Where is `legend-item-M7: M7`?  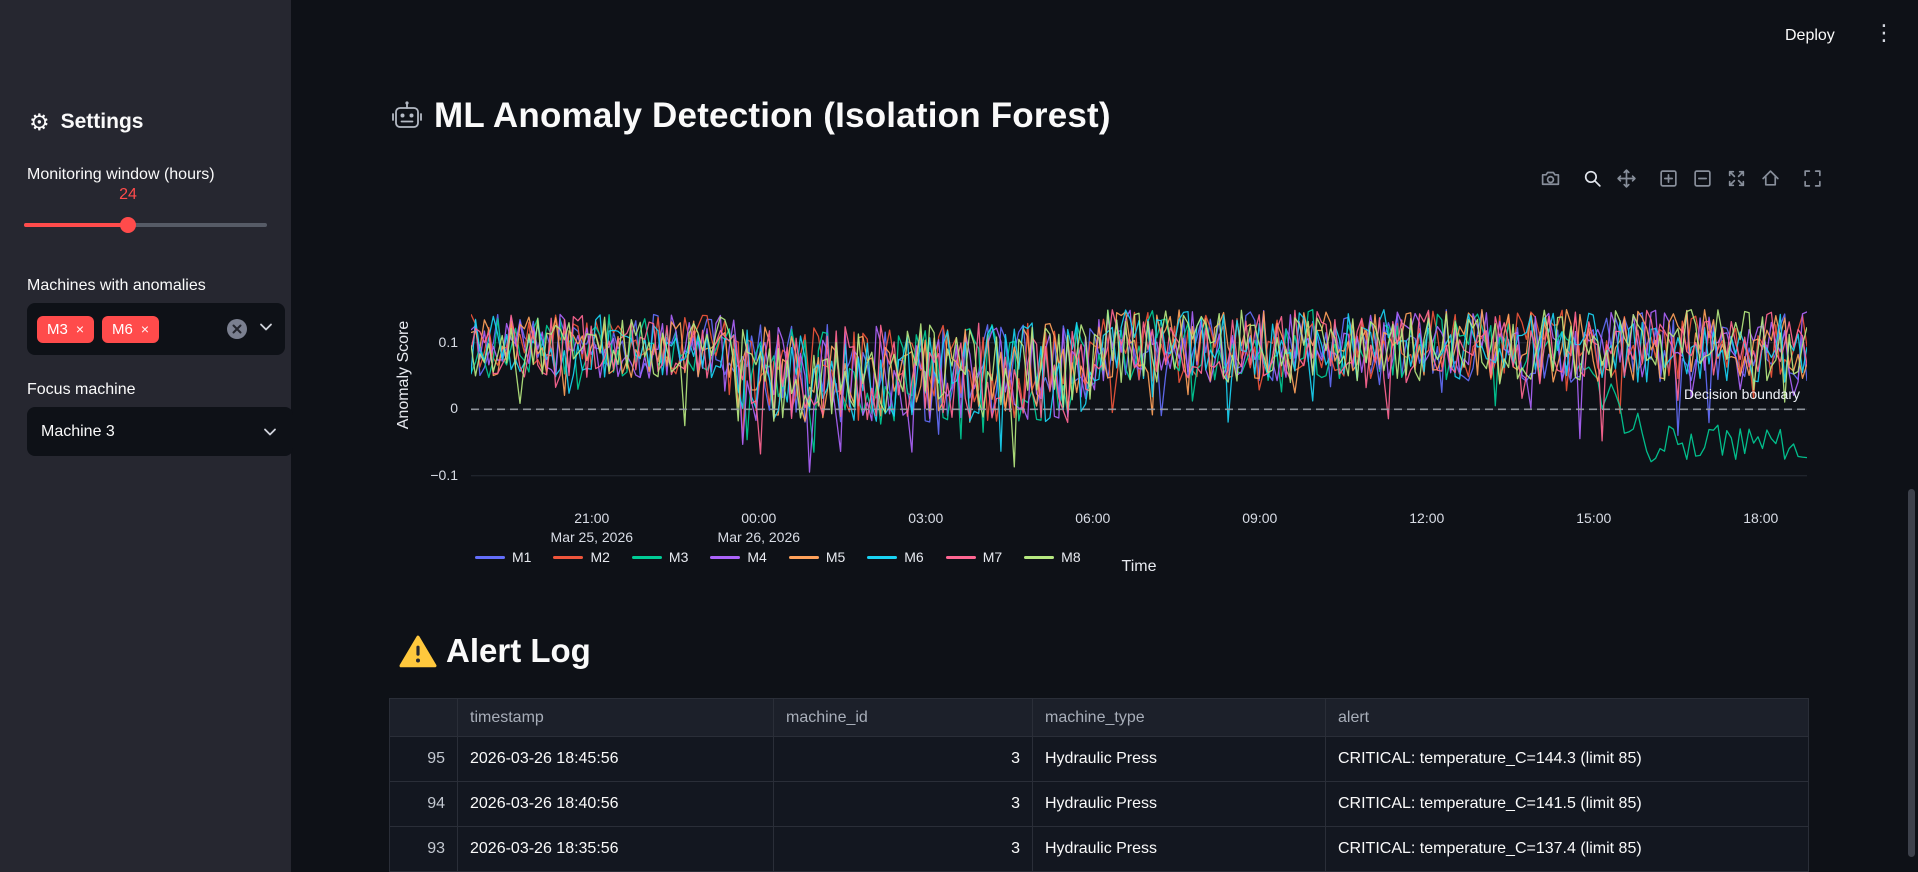
legend-item-M7: M7 is located at coordinates (974, 557).